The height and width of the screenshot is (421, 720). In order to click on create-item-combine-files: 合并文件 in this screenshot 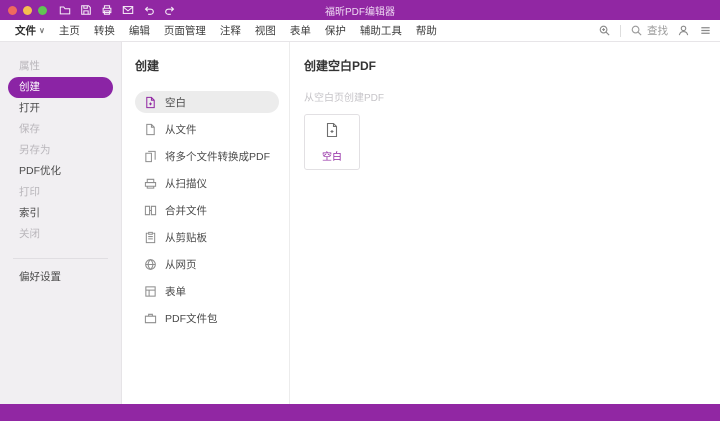, I will do `click(207, 210)`.